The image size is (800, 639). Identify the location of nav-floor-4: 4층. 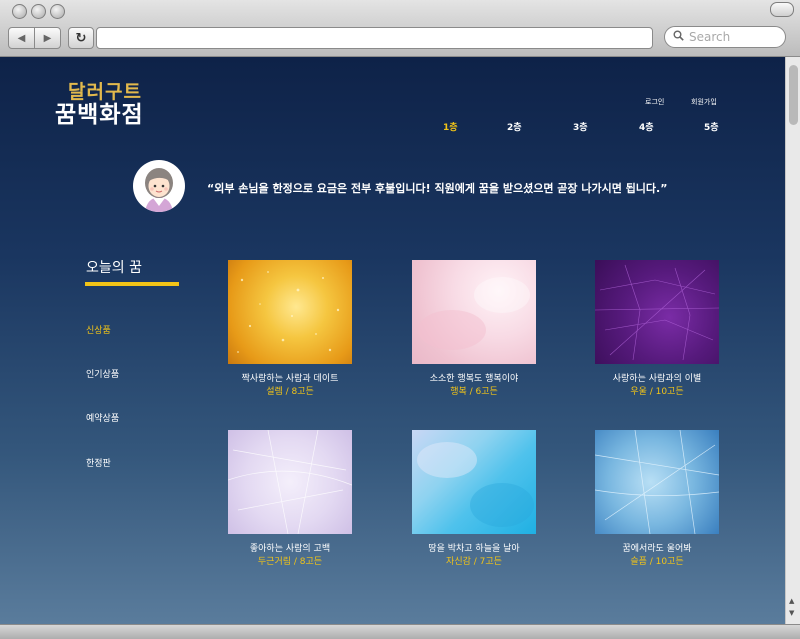
(646, 126).